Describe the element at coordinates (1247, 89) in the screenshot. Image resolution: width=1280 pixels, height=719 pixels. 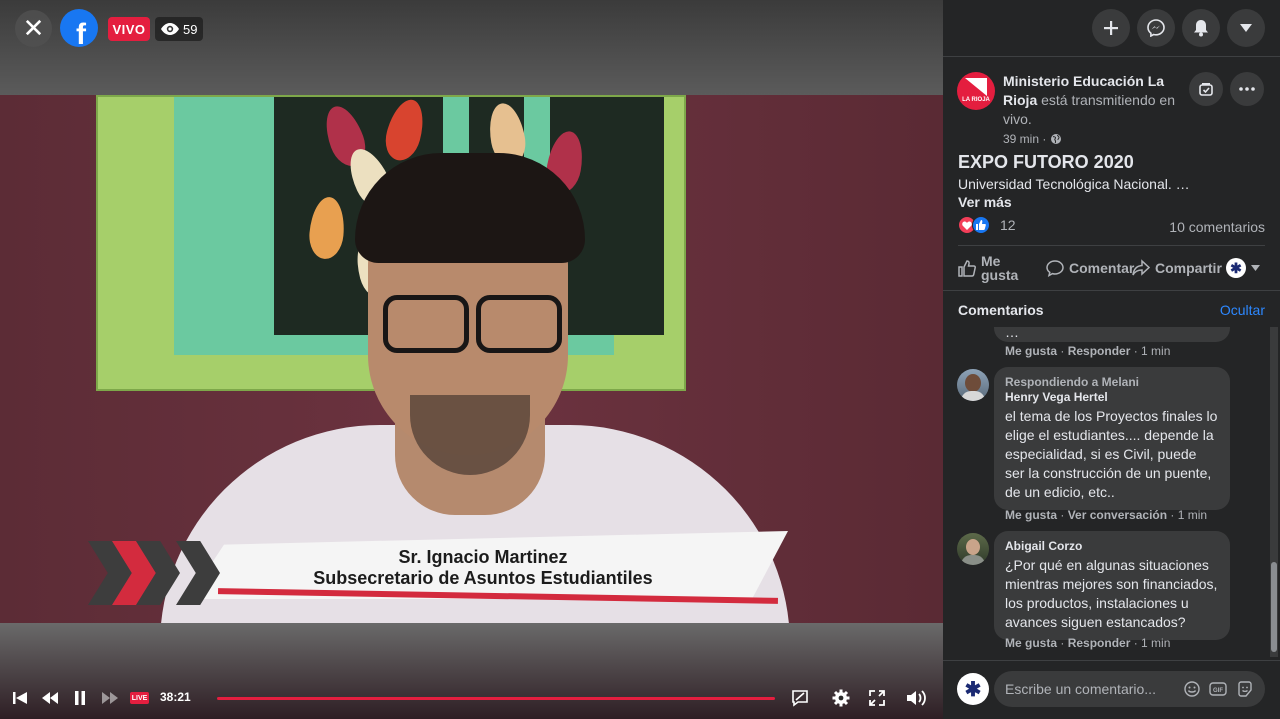
I see `more-options-icon` at that location.